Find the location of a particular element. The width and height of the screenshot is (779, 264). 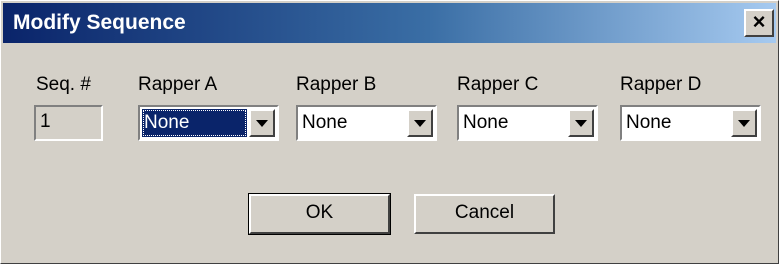

rapper-b-select: None is located at coordinates (366, 123).